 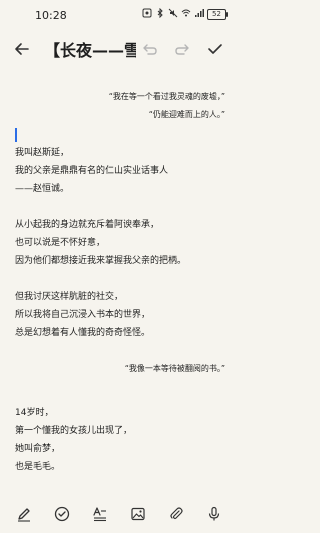 I want to click on image-icon, so click(x=138, y=514).